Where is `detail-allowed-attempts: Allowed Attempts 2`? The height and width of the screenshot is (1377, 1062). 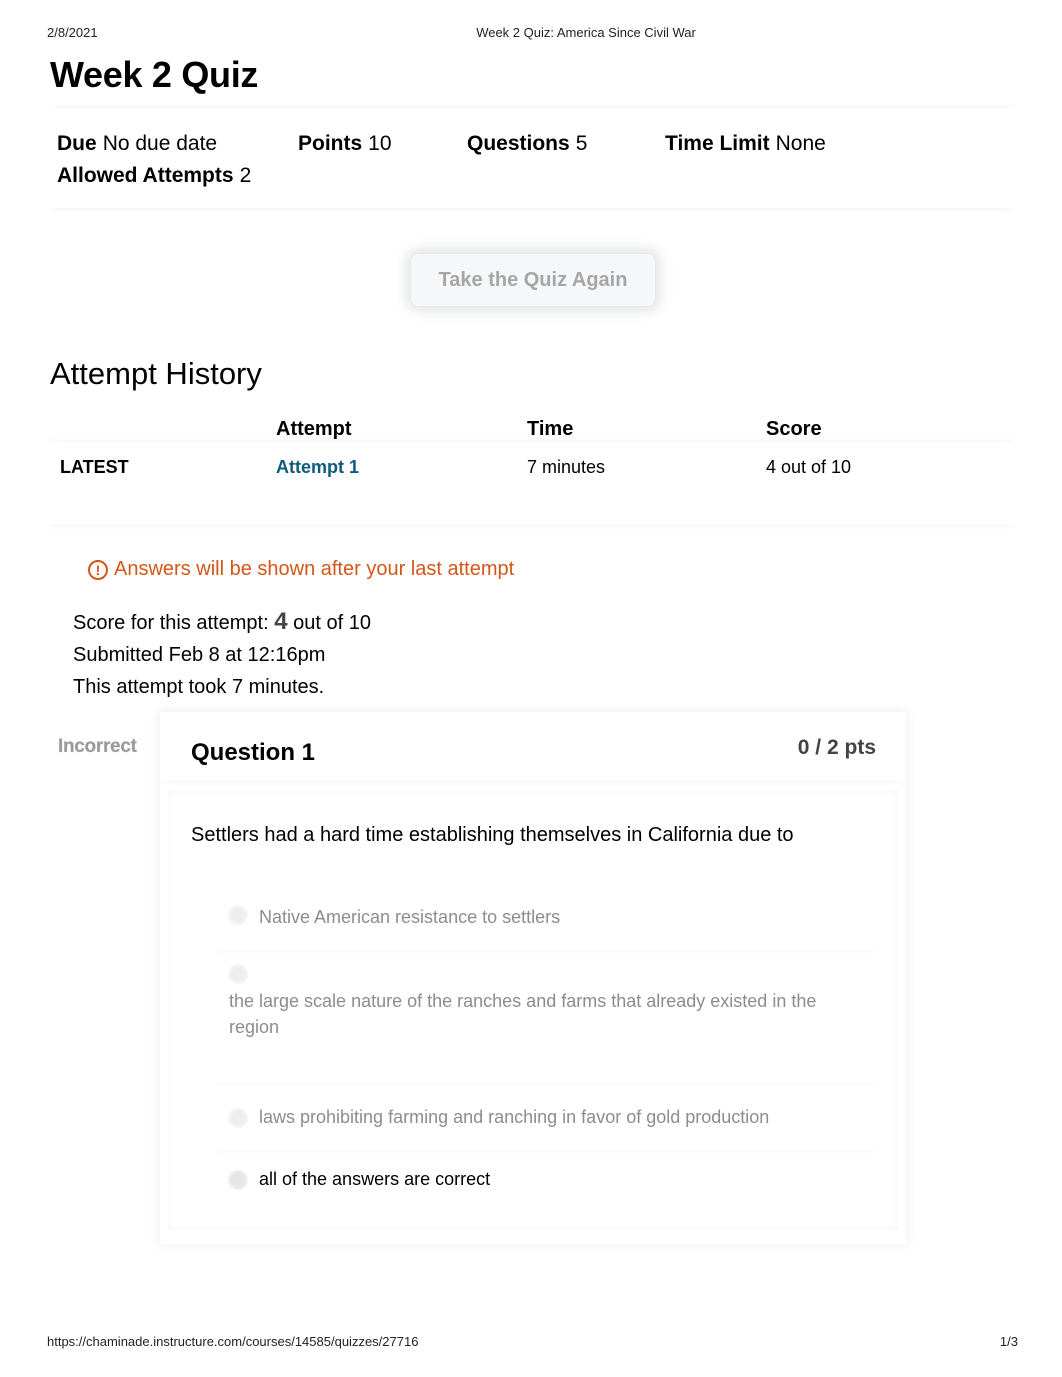 detail-allowed-attempts: Allowed Attempts 2 is located at coordinates (154, 176).